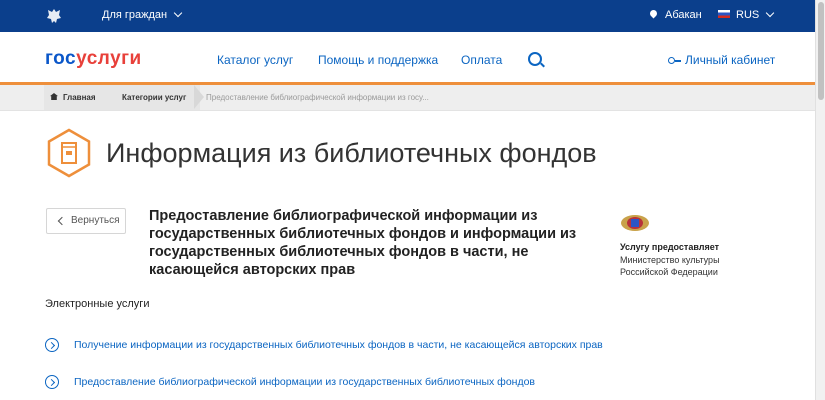 The image size is (825, 400). Describe the element at coordinates (351, 153) in the screenshot. I see `page-title: Информация из библиотечных фондов` at that location.